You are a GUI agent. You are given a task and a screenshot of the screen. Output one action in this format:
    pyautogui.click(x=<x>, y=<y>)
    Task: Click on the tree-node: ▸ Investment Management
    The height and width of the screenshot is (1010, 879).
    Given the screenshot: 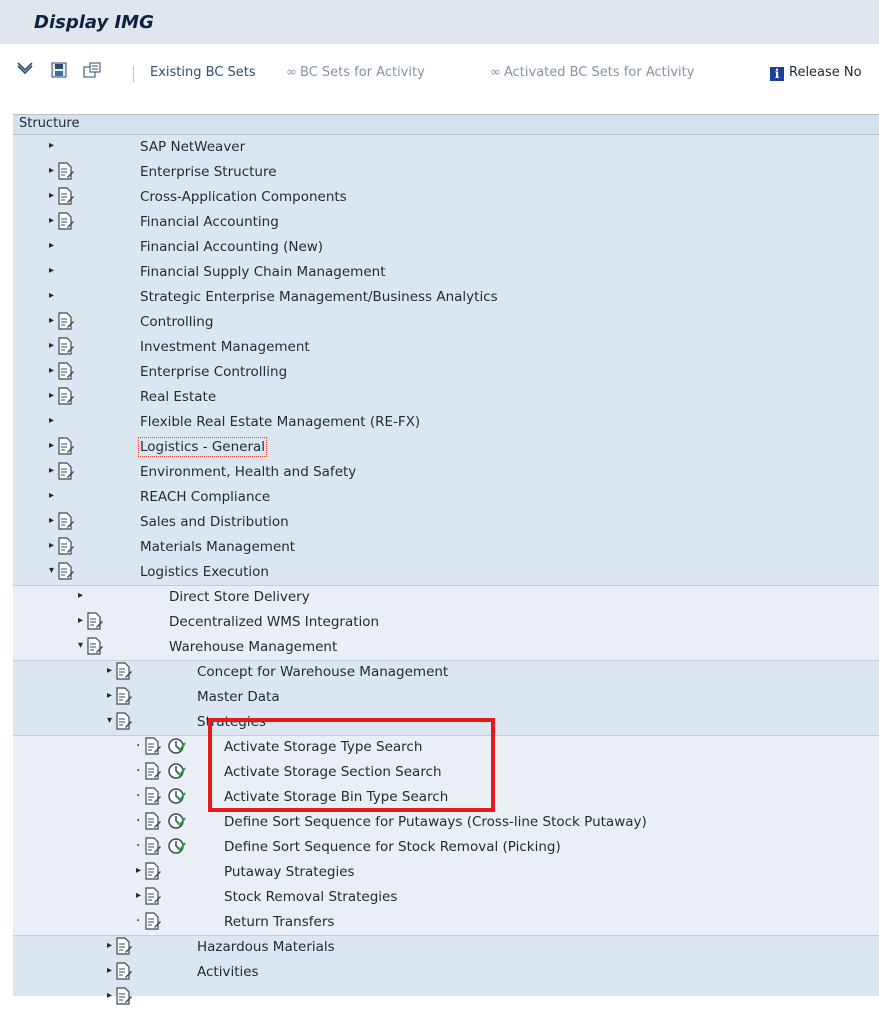 What is the action you would take?
    pyautogui.click(x=446, y=347)
    